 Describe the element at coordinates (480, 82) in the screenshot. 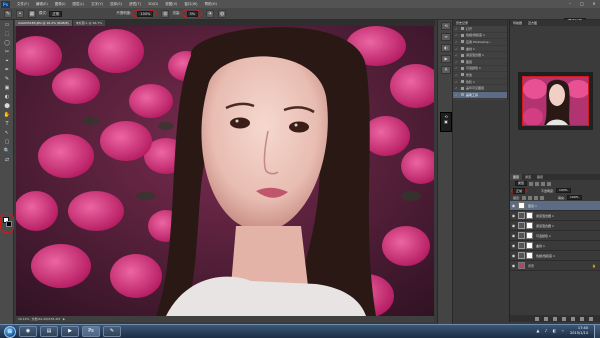

I see `history-item: ✓ 色阶 1` at that location.